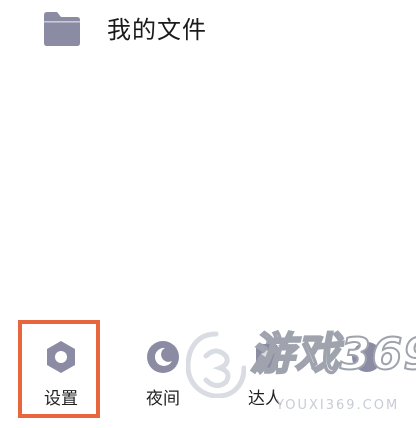 The height and width of the screenshot is (428, 416). What do you see at coordinates (59, 369) in the screenshot?
I see `settings-highlight-box` at bounding box center [59, 369].